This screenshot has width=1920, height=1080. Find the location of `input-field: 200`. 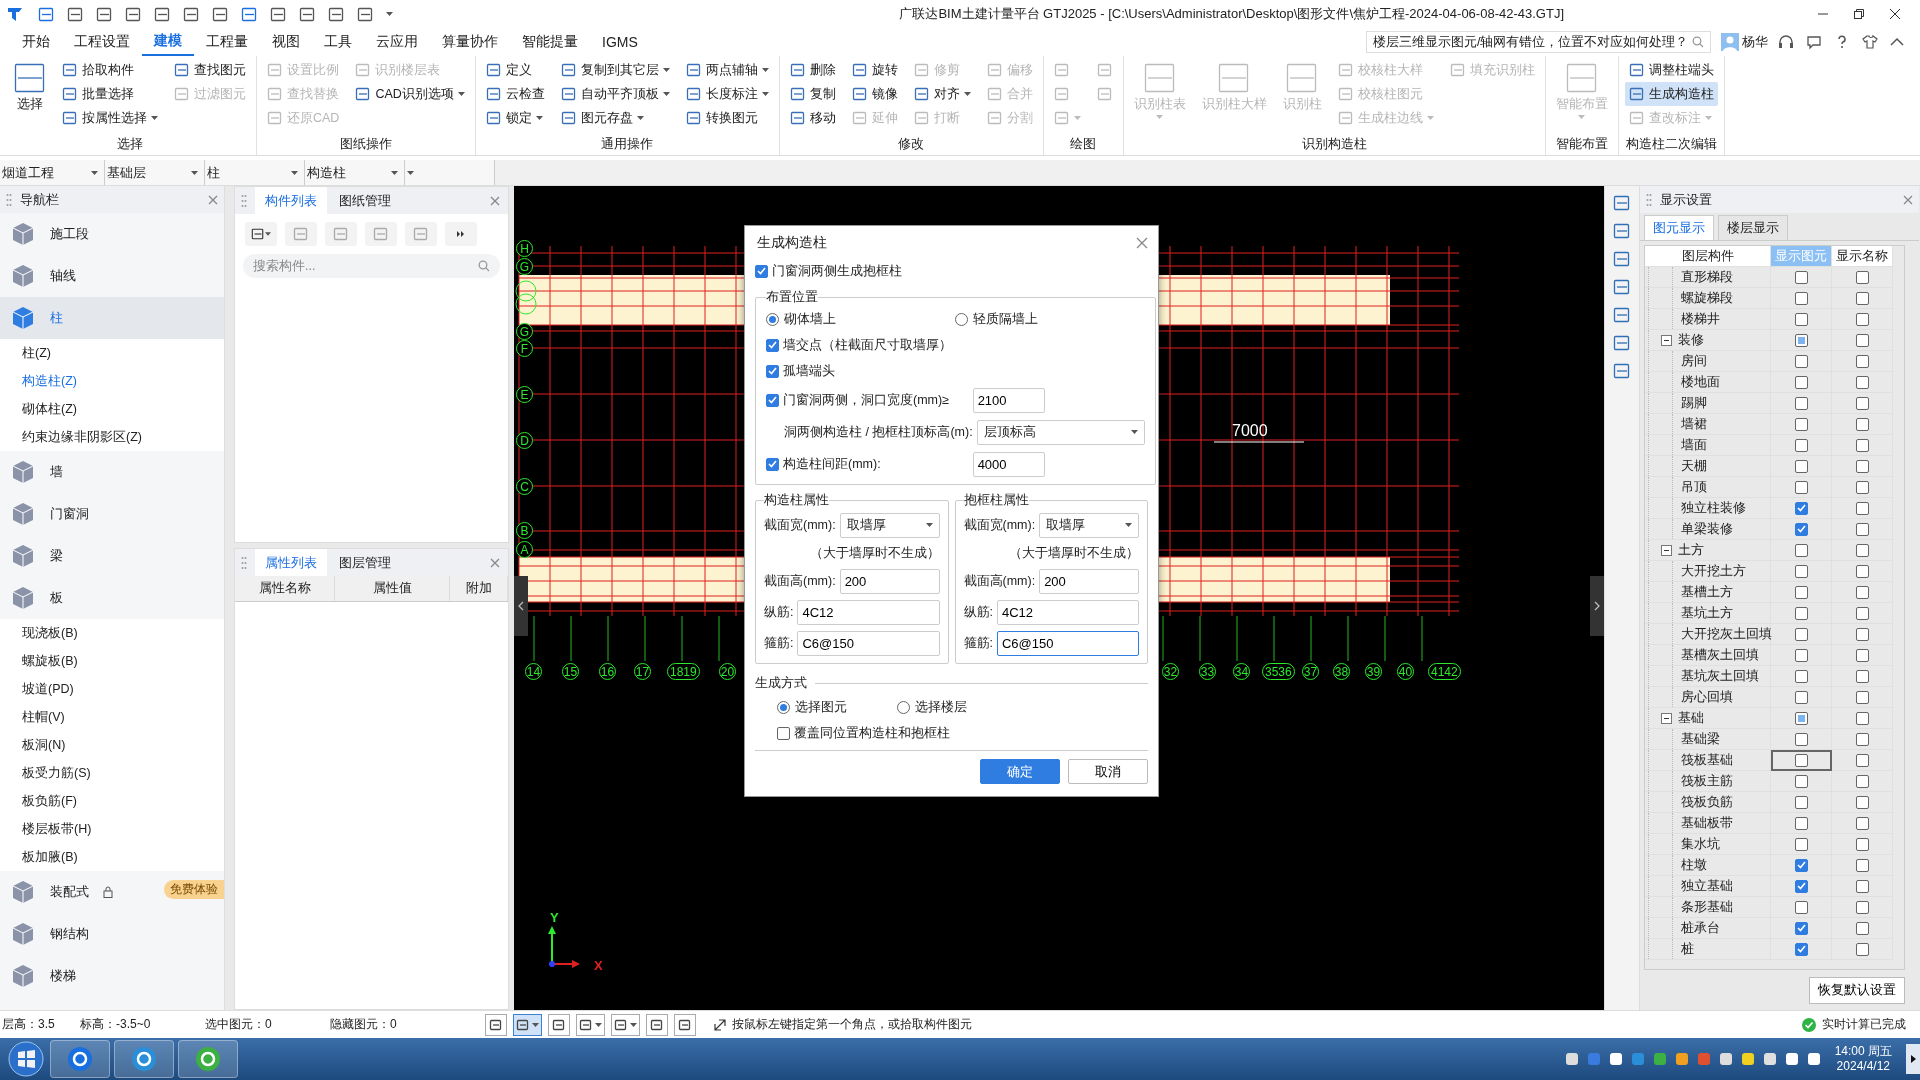

input-field: 200 is located at coordinates (889, 581).